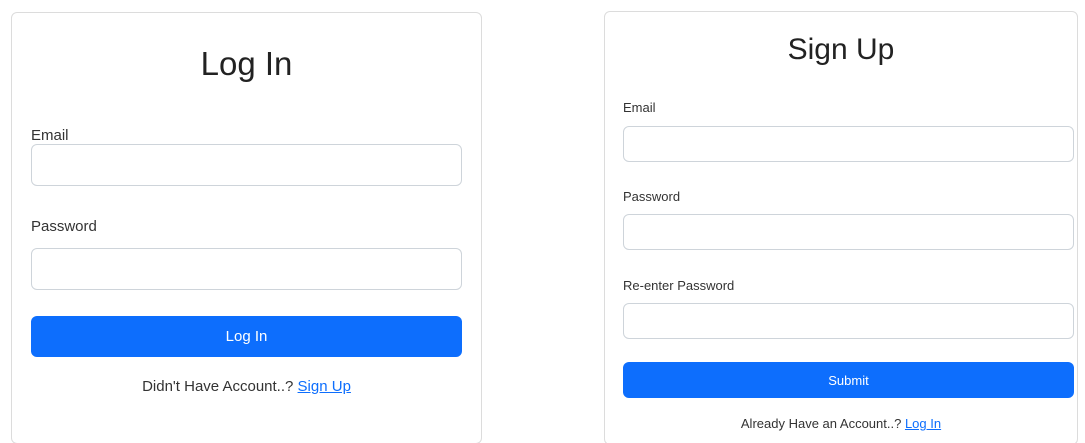 The image size is (1085, 443). I want to click on signup-link: Sign Up, so click(324, 386).